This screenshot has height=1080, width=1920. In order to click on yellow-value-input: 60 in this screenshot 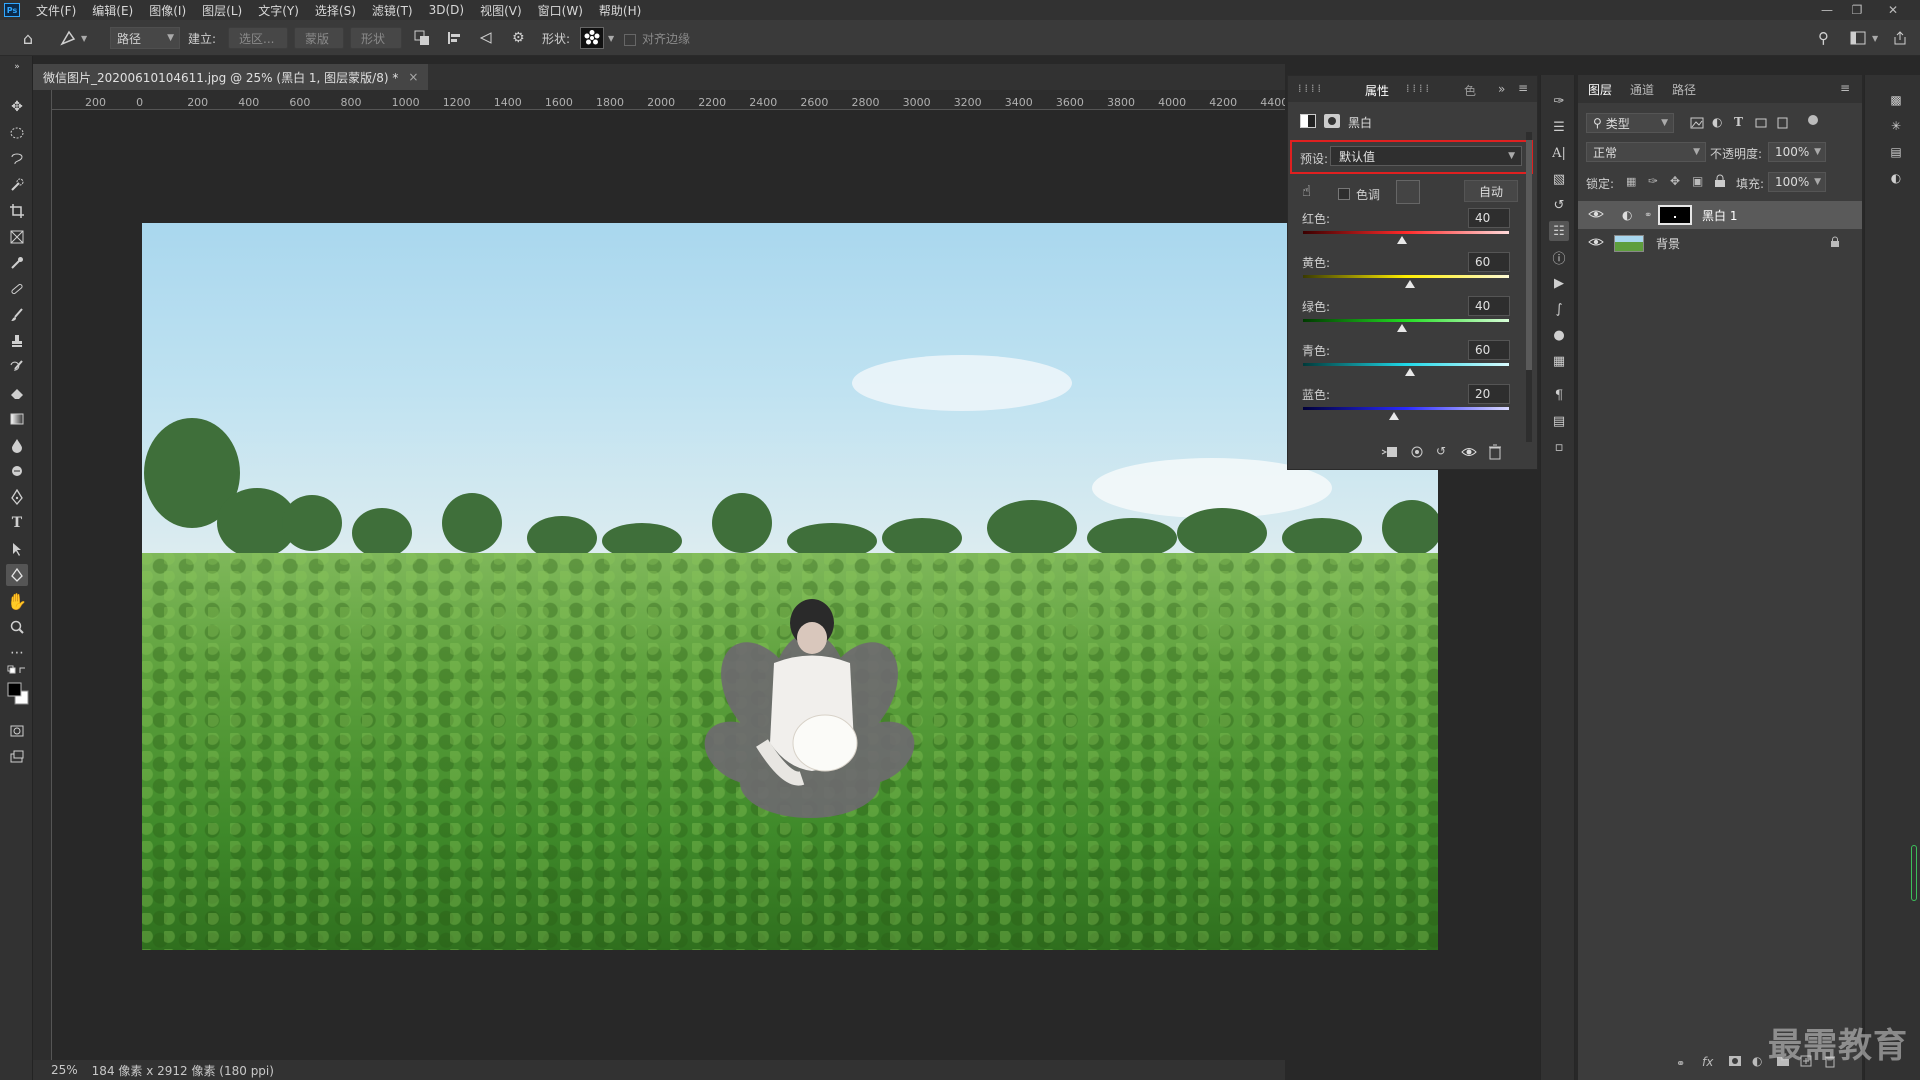, I will do `click(1489, 262)`.